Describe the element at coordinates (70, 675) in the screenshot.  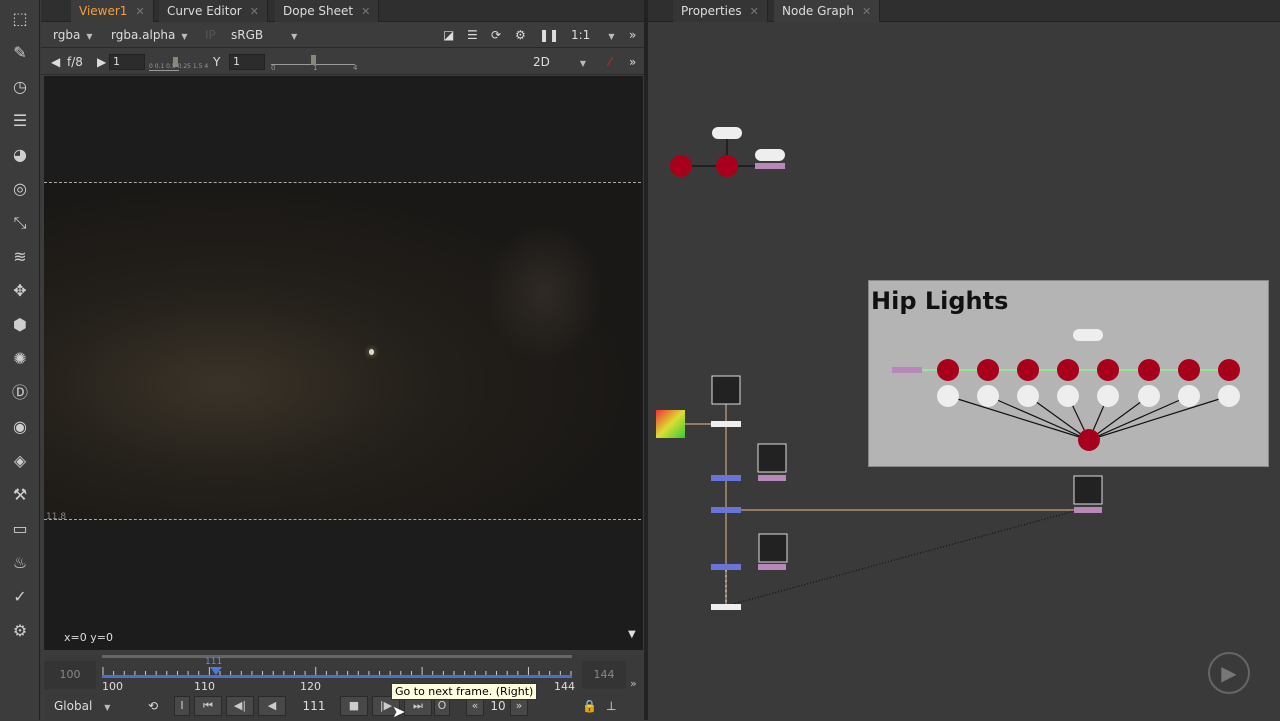
I see `start-frame: 100` at that location.